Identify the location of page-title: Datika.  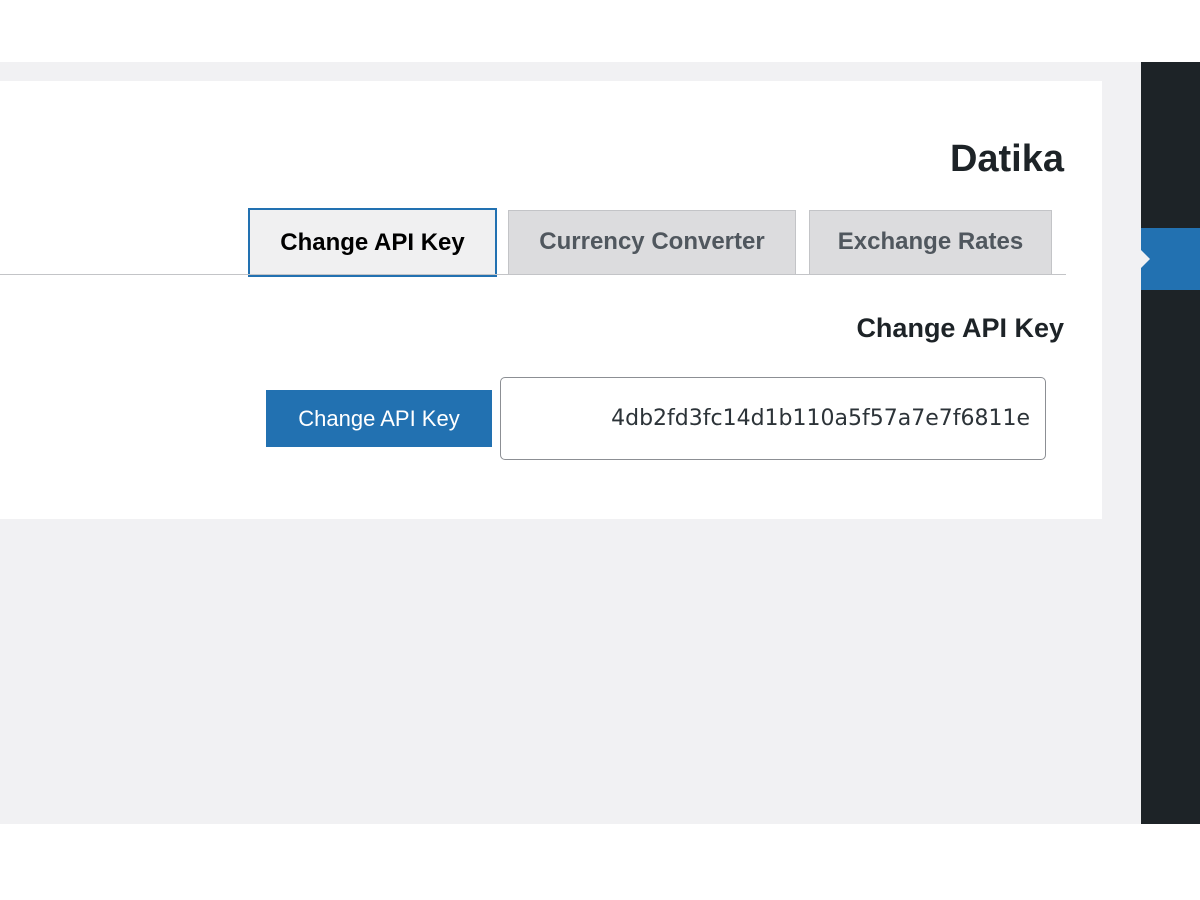
(1006, 159).